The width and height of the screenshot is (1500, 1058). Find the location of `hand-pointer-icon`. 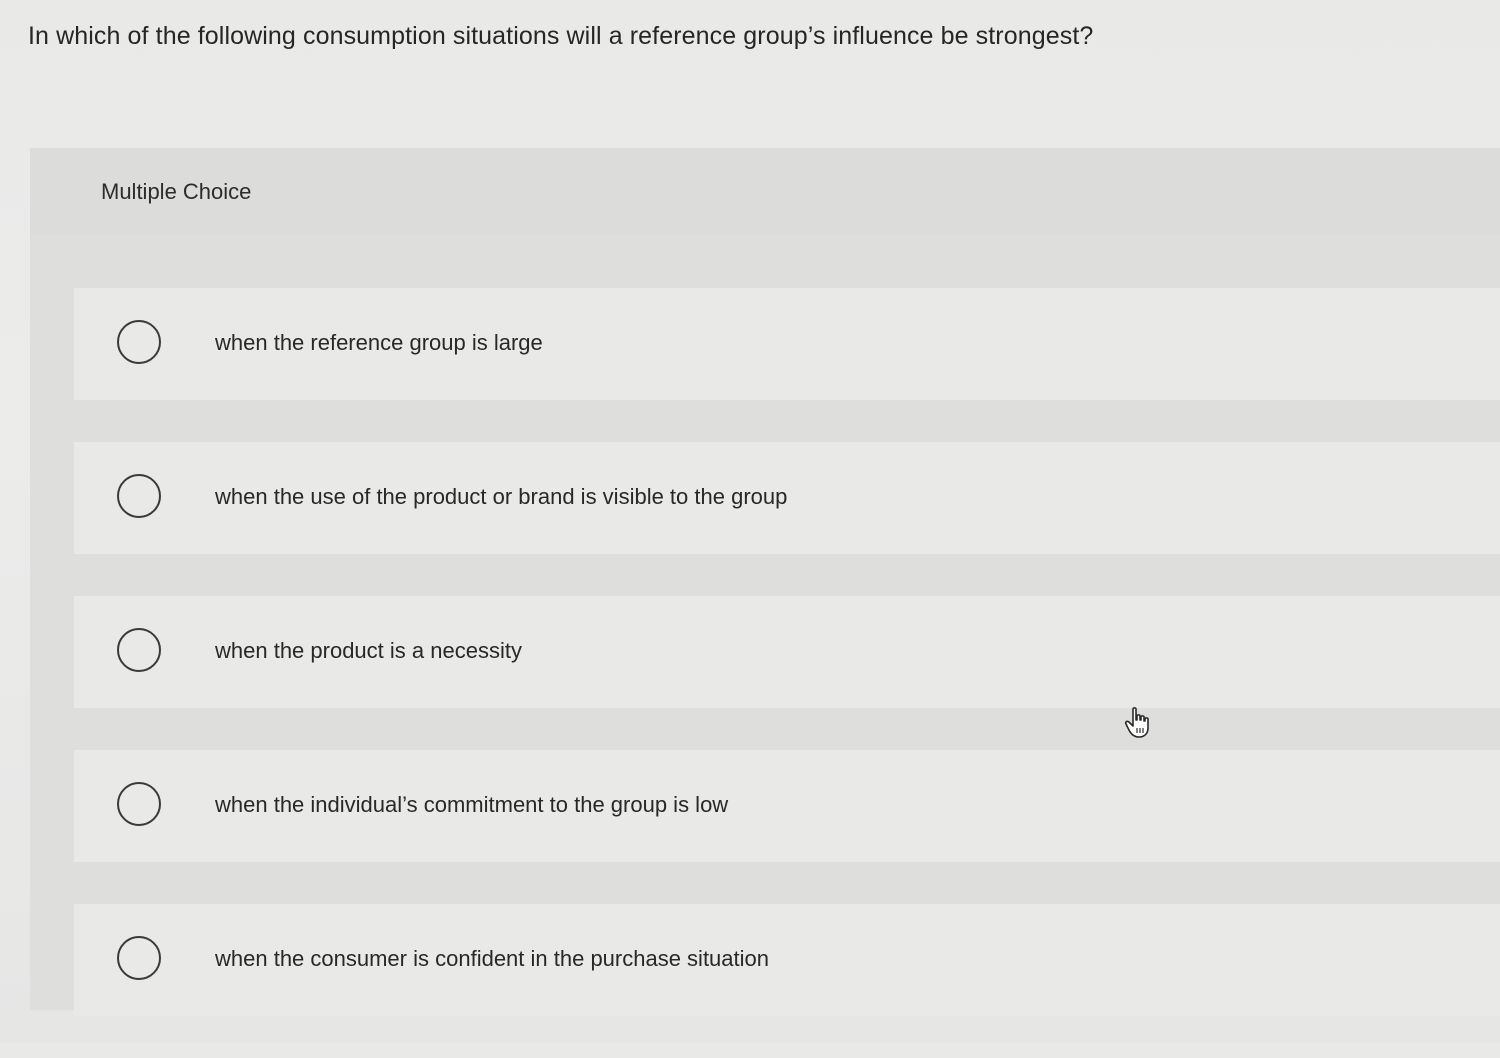

hand-pointer-icon is located at coordinates (1136, 722).